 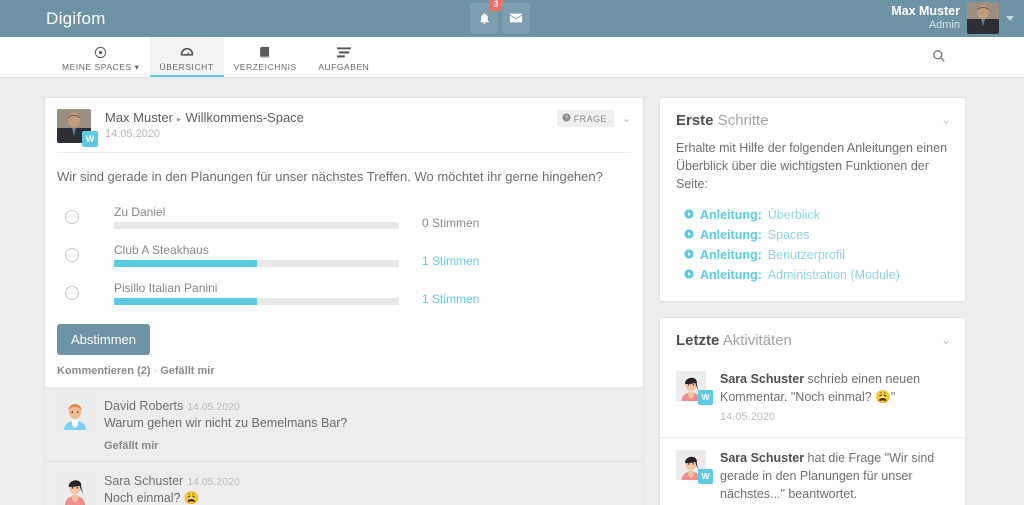 I want to click on nav-item-uebersicht: ÜBERSICHT, so click(x=186, y=57).